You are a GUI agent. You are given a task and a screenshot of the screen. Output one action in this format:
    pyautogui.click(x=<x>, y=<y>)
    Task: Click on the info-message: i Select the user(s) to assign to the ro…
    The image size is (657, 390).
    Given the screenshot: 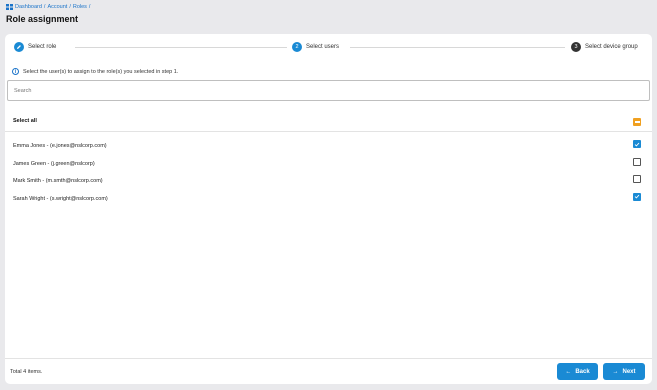 What is the action you would take?
    pyautogui.click(x=95, y=71)
    